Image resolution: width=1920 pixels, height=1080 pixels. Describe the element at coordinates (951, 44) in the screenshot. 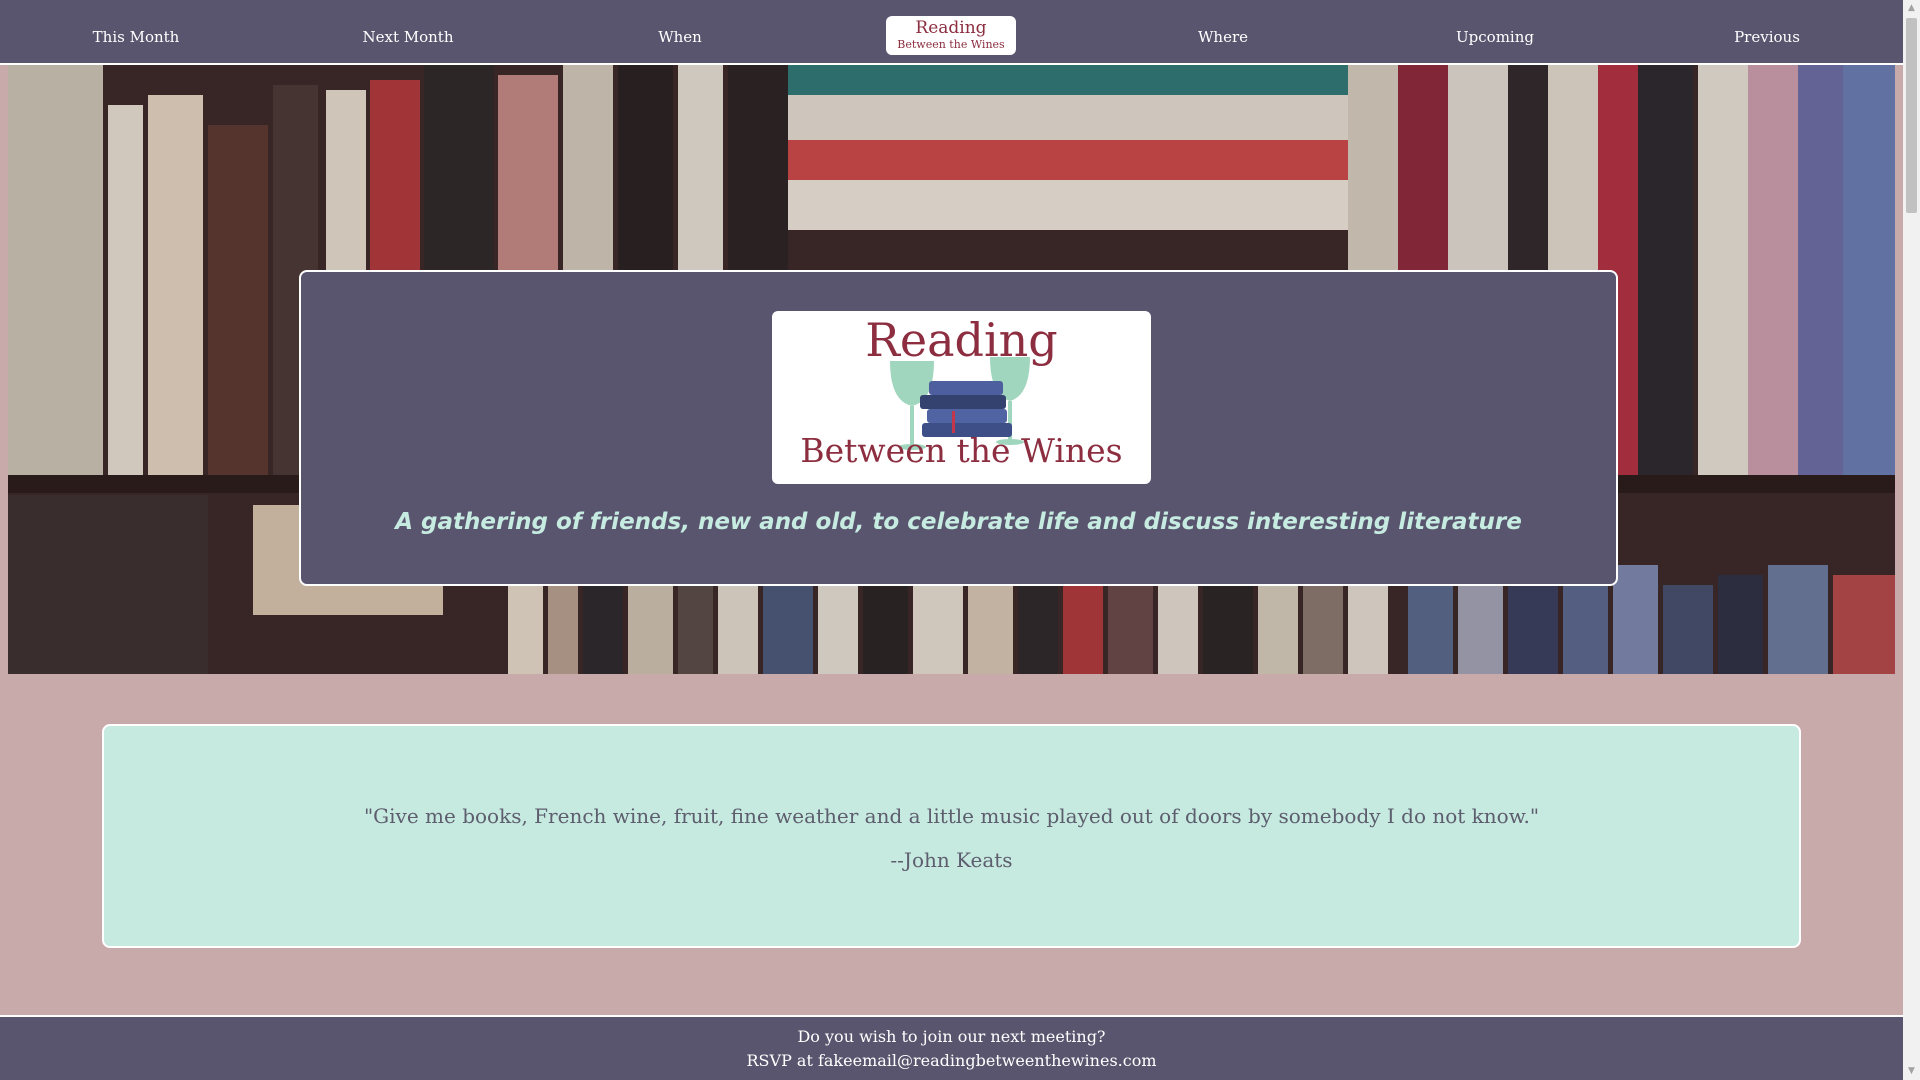

I see `nav-logo-line2: Between the Wines` at that location.